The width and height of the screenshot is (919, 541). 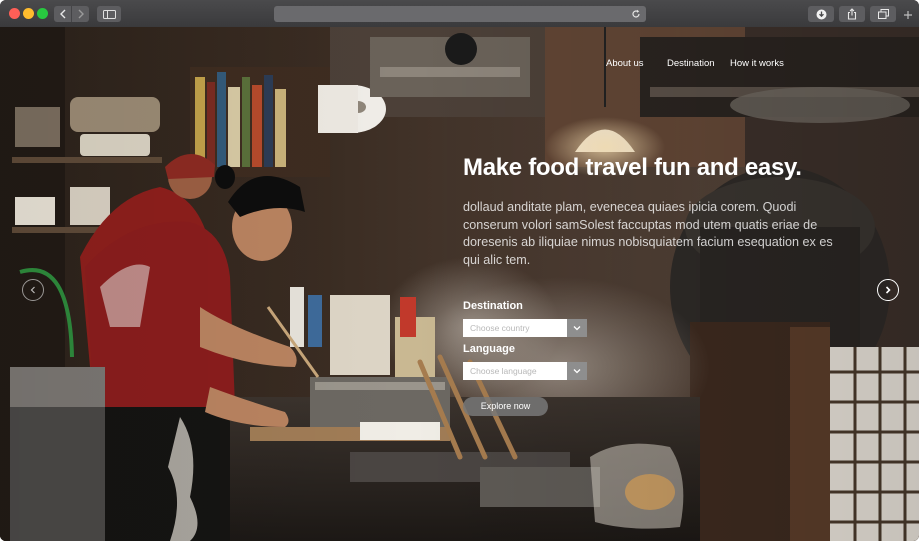 What do you see at coordinates (515, 371) in the screenshot?
I see `language-select-value: Choose language` at bounding box center [515, 371].